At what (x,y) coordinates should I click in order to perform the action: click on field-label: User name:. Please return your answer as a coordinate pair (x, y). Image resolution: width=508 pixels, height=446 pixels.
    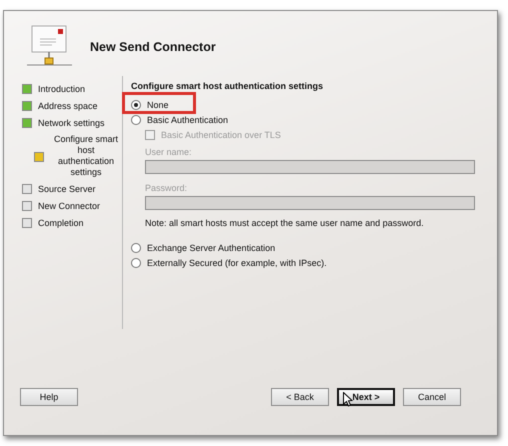
    Looking at the image, I should click on (168, 152).